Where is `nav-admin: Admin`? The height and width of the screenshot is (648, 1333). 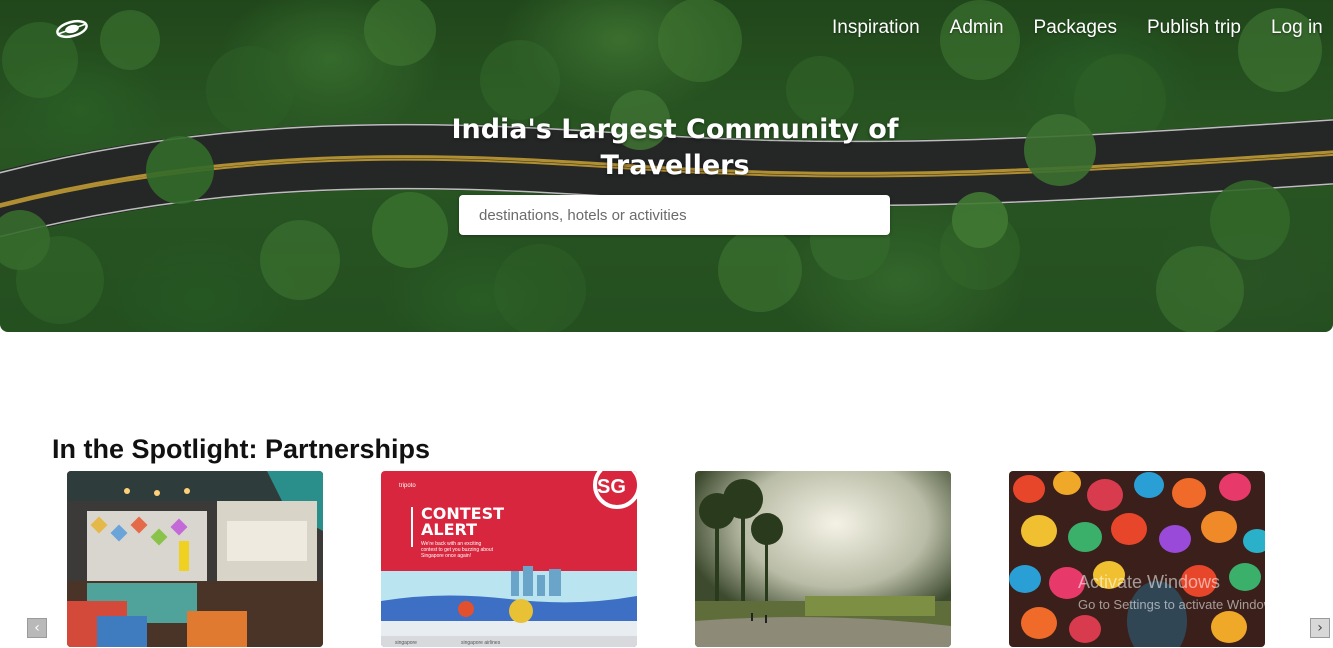
nav-admin: Admin is located at coordinates (977, 28).